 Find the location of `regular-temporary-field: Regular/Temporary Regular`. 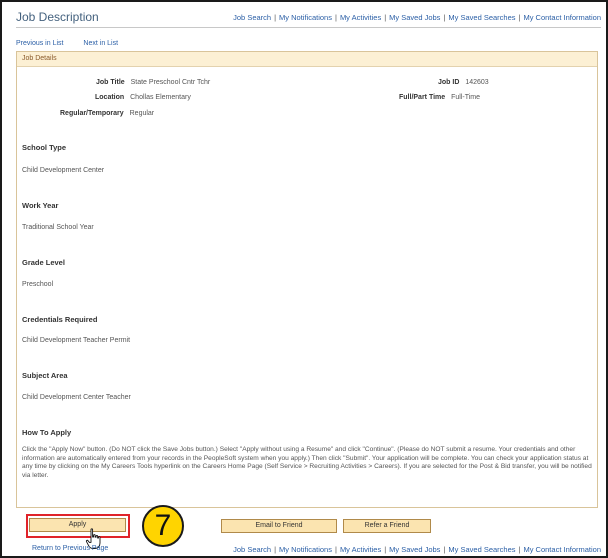

regular-temporary-field: Regular/Temporary Regular is located at coordinates (107, 113).